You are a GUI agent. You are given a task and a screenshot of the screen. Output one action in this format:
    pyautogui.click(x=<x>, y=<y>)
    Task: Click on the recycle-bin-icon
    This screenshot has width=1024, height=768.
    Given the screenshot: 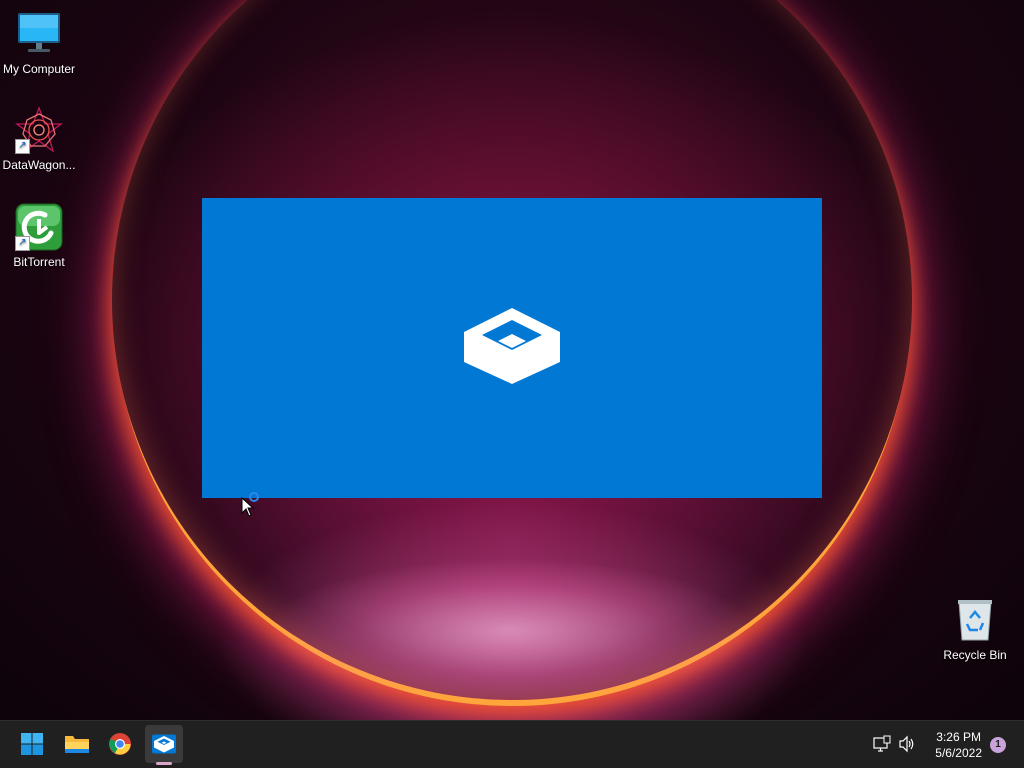 What is the action you would take?
    pyautogui.click(x=975, y=620)
    